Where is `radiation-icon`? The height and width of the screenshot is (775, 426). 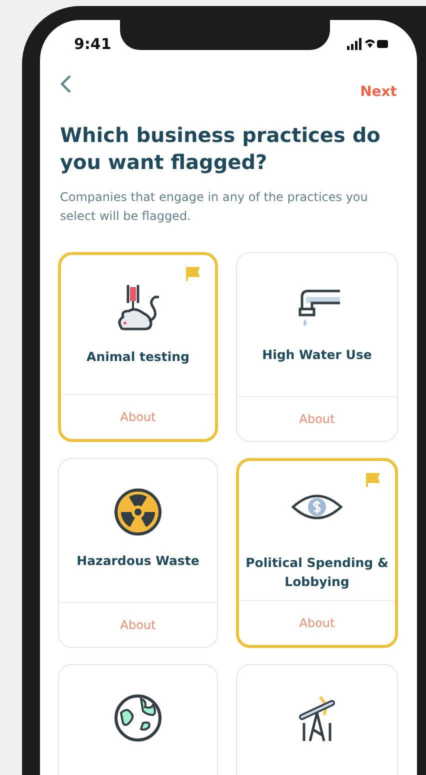 radiation-icon is located at coordinates (138, 512).